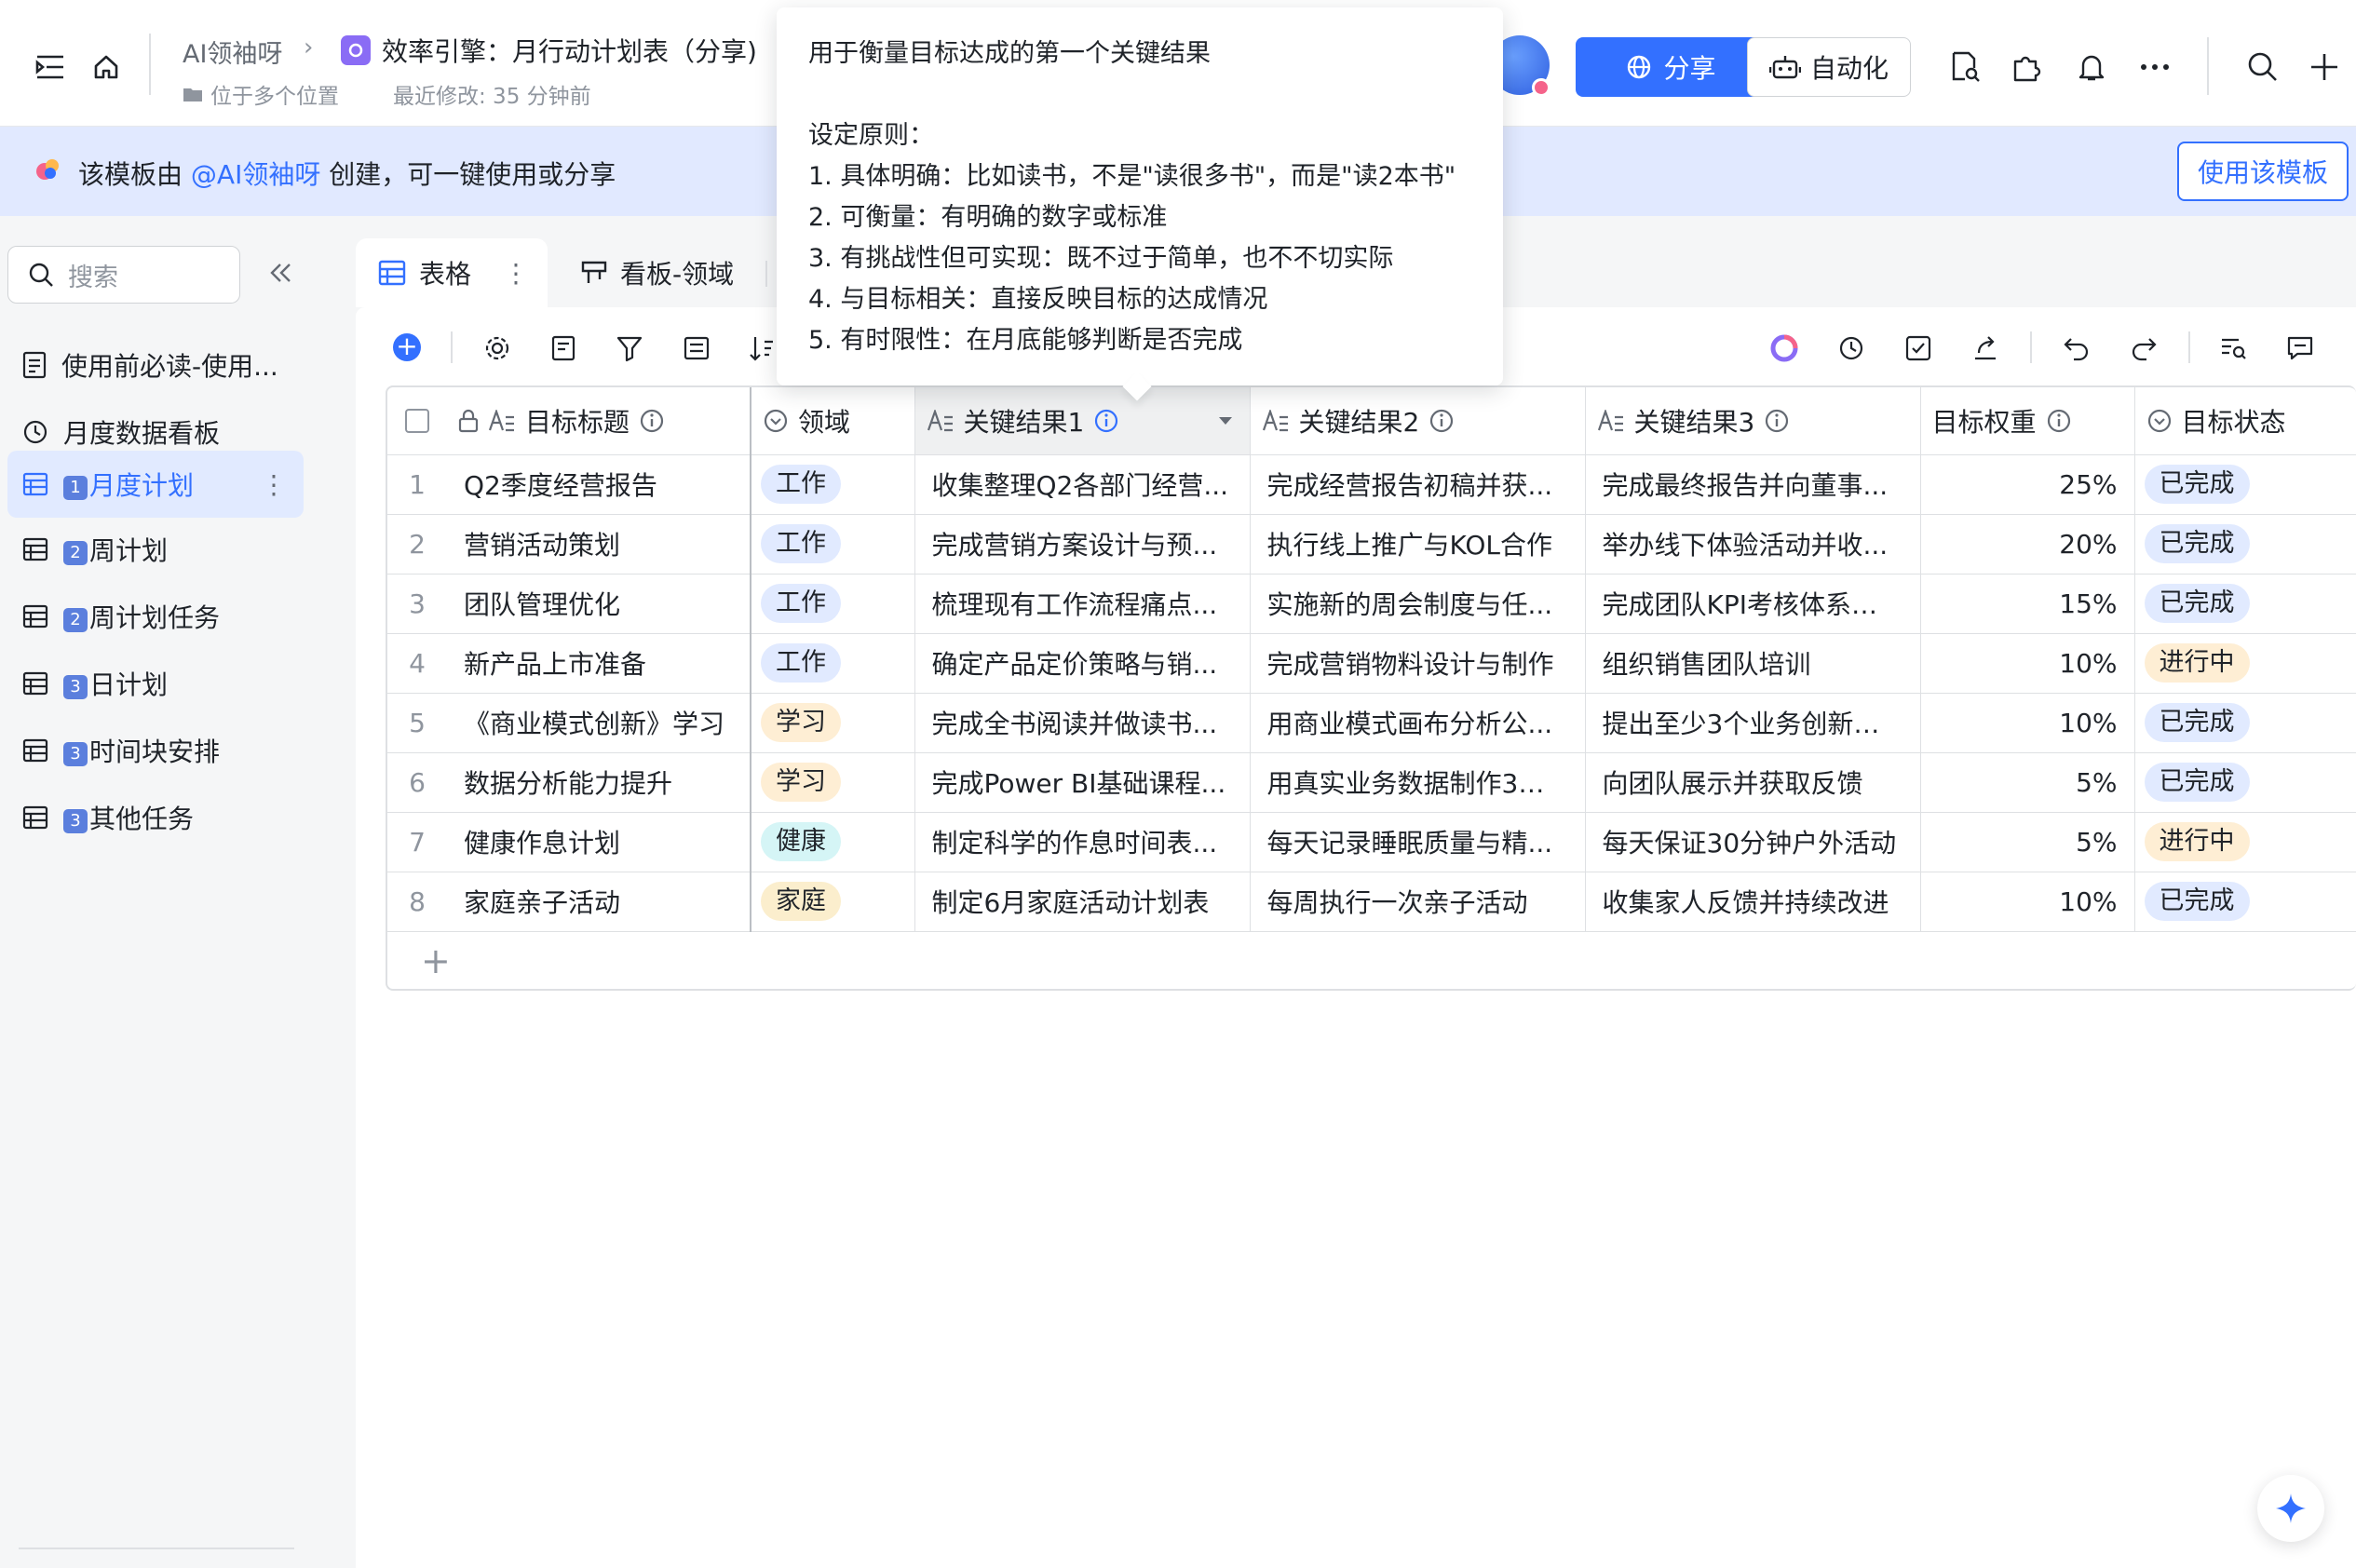 This screenshot has width=2356, height=1568. I want to click on form-icon, so click(565, 348).